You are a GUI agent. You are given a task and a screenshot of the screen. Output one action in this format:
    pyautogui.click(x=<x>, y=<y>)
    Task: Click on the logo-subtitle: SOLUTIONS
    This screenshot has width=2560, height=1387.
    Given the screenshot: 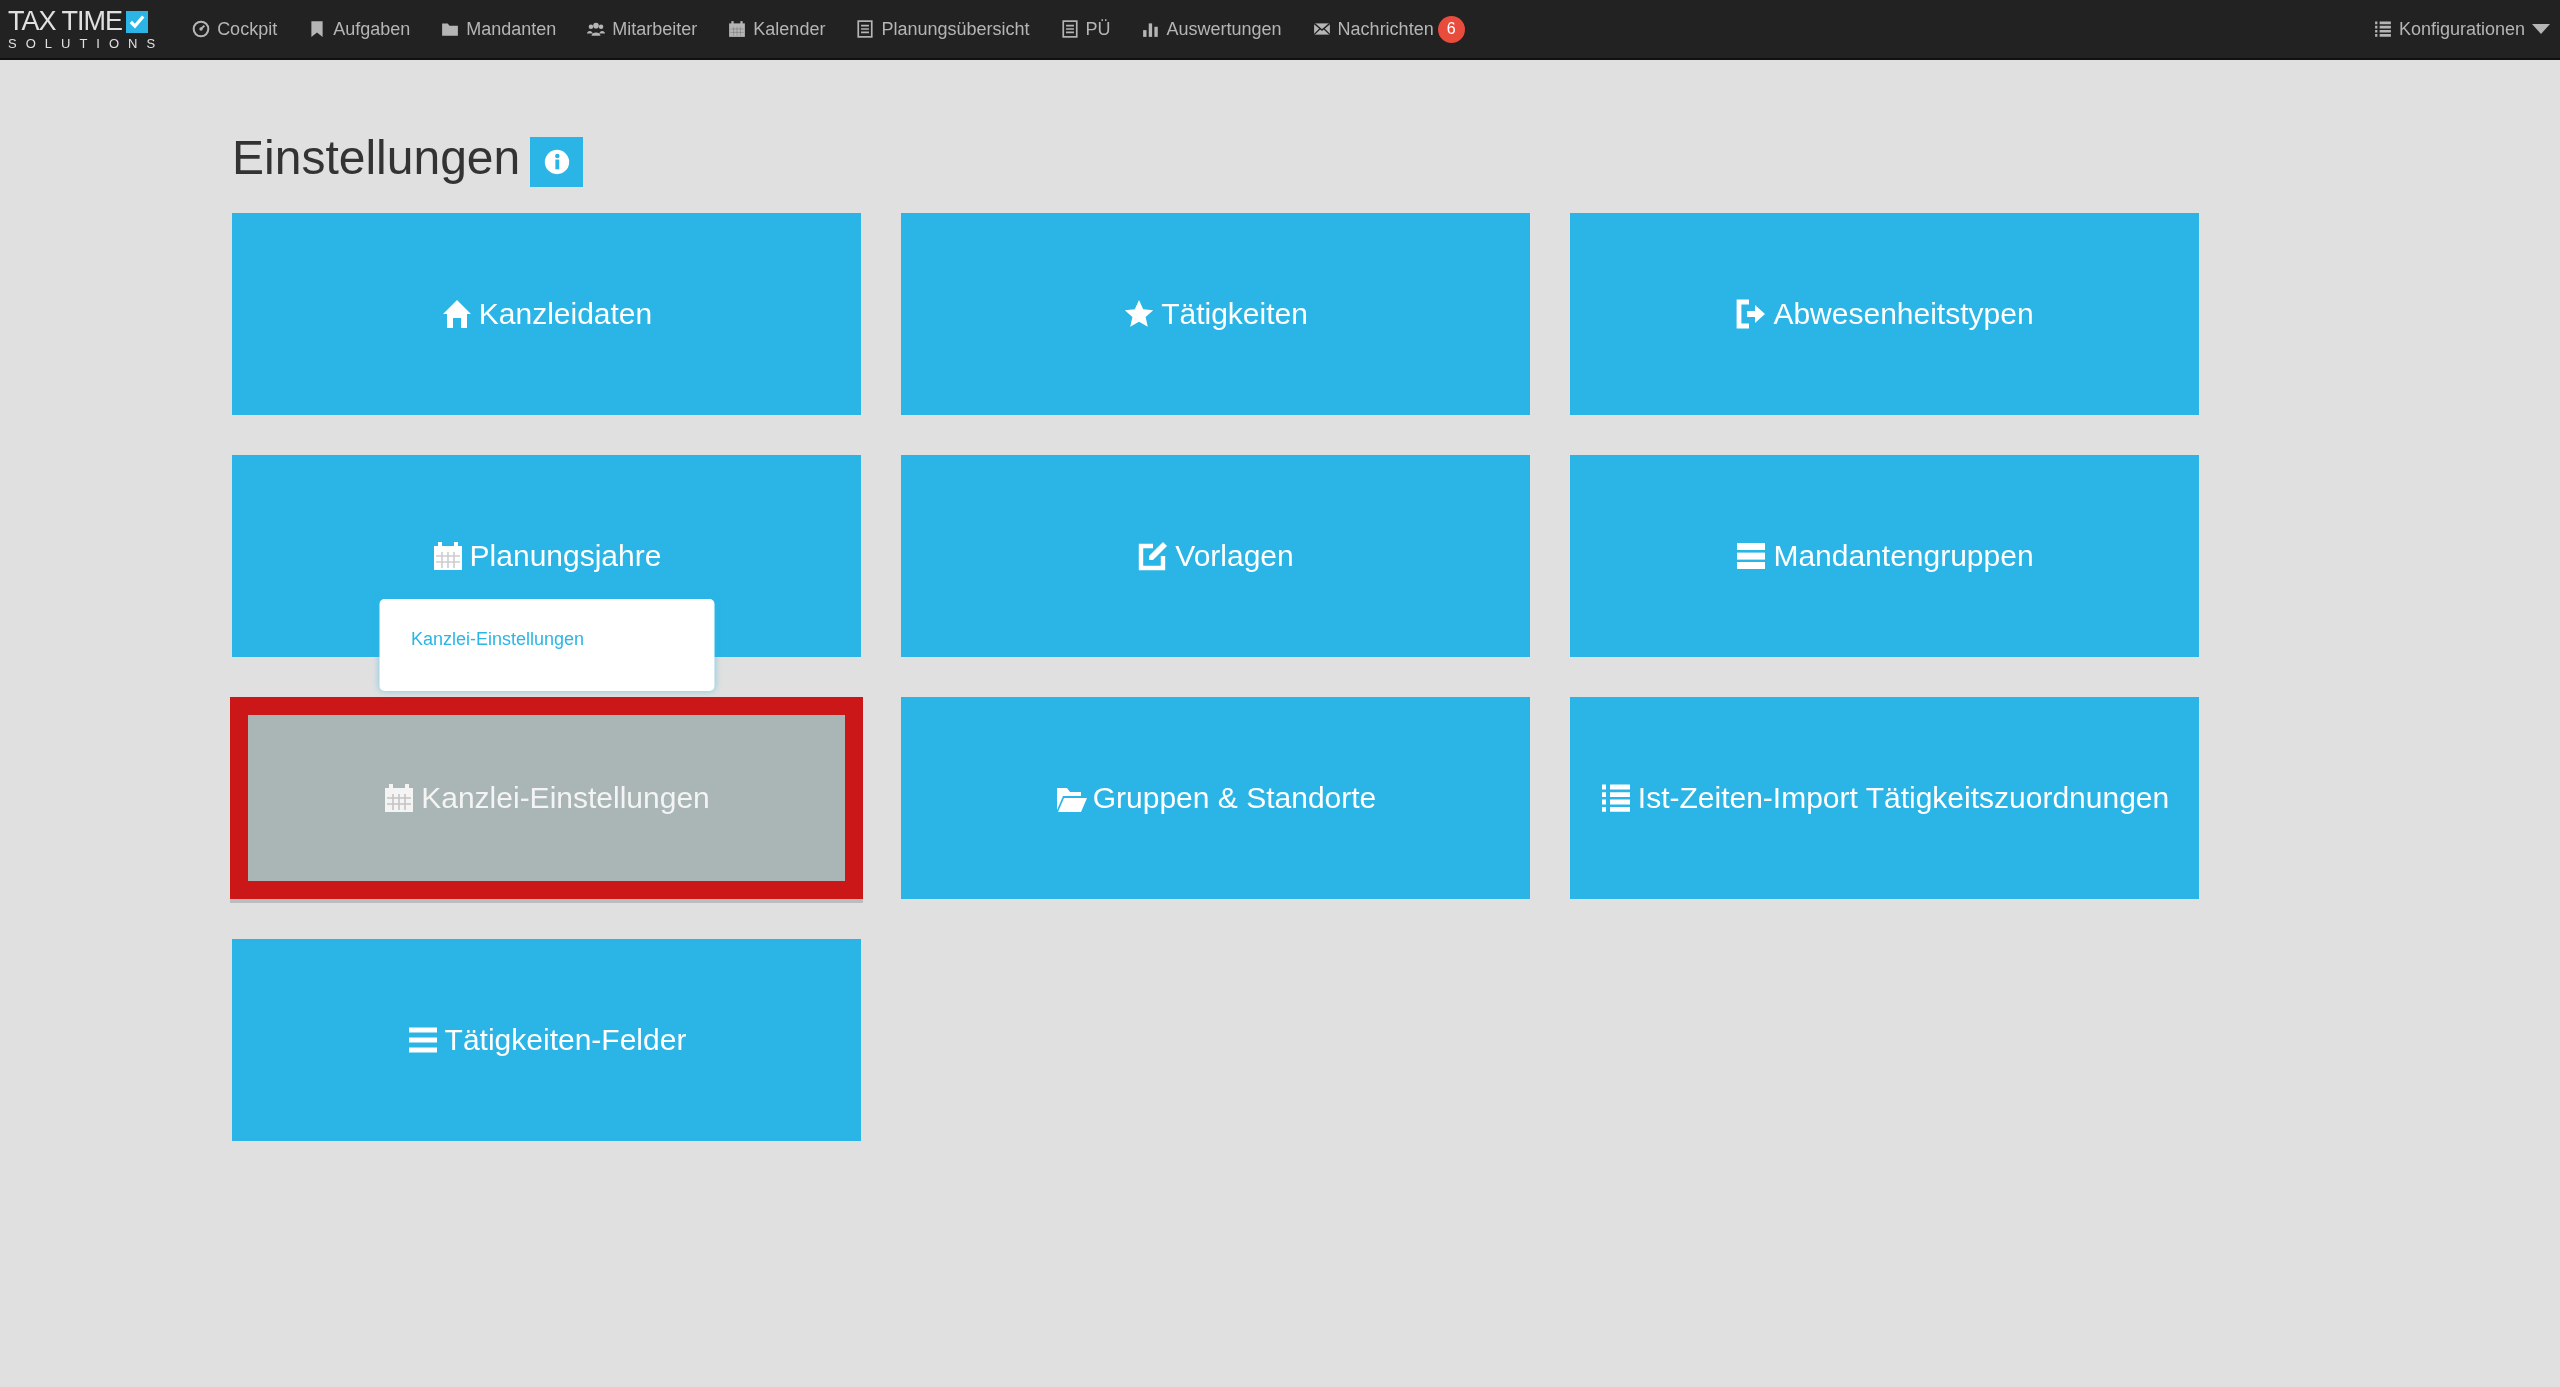 What is the action you would take?
    pyautogui.click(x=86, y=43)
    